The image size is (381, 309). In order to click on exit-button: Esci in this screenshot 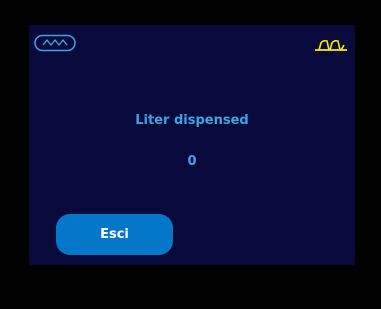, I will do `click(114, 234)`.